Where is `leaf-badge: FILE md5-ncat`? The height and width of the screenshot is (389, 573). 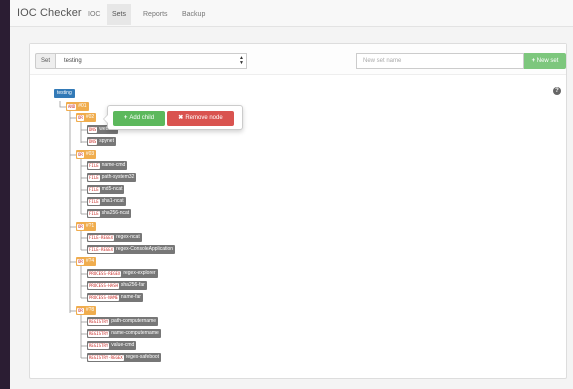 leaf-badge: FILE md5-ncat is located at coordinates (106, 189).